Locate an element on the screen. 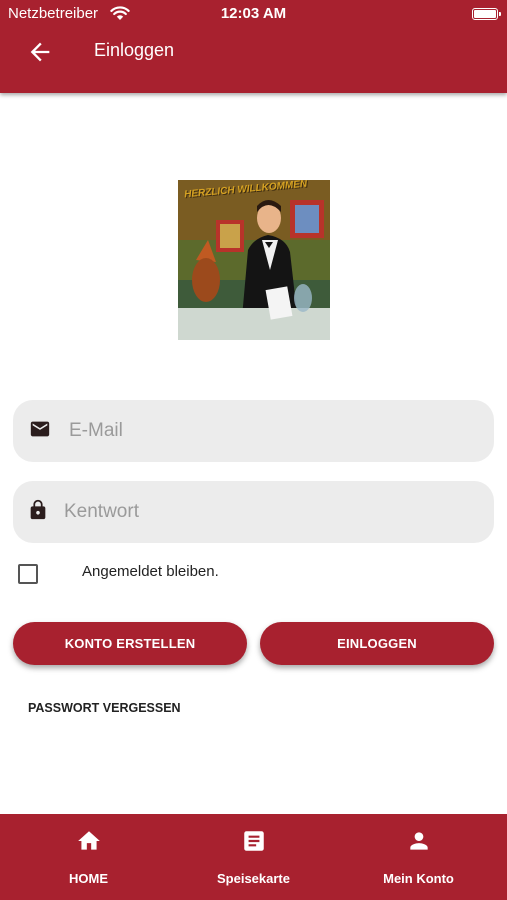 The height and width of the screenshot is (900, 507). nav-item-menu: Speisekarte is located at coordinates (253, 857).